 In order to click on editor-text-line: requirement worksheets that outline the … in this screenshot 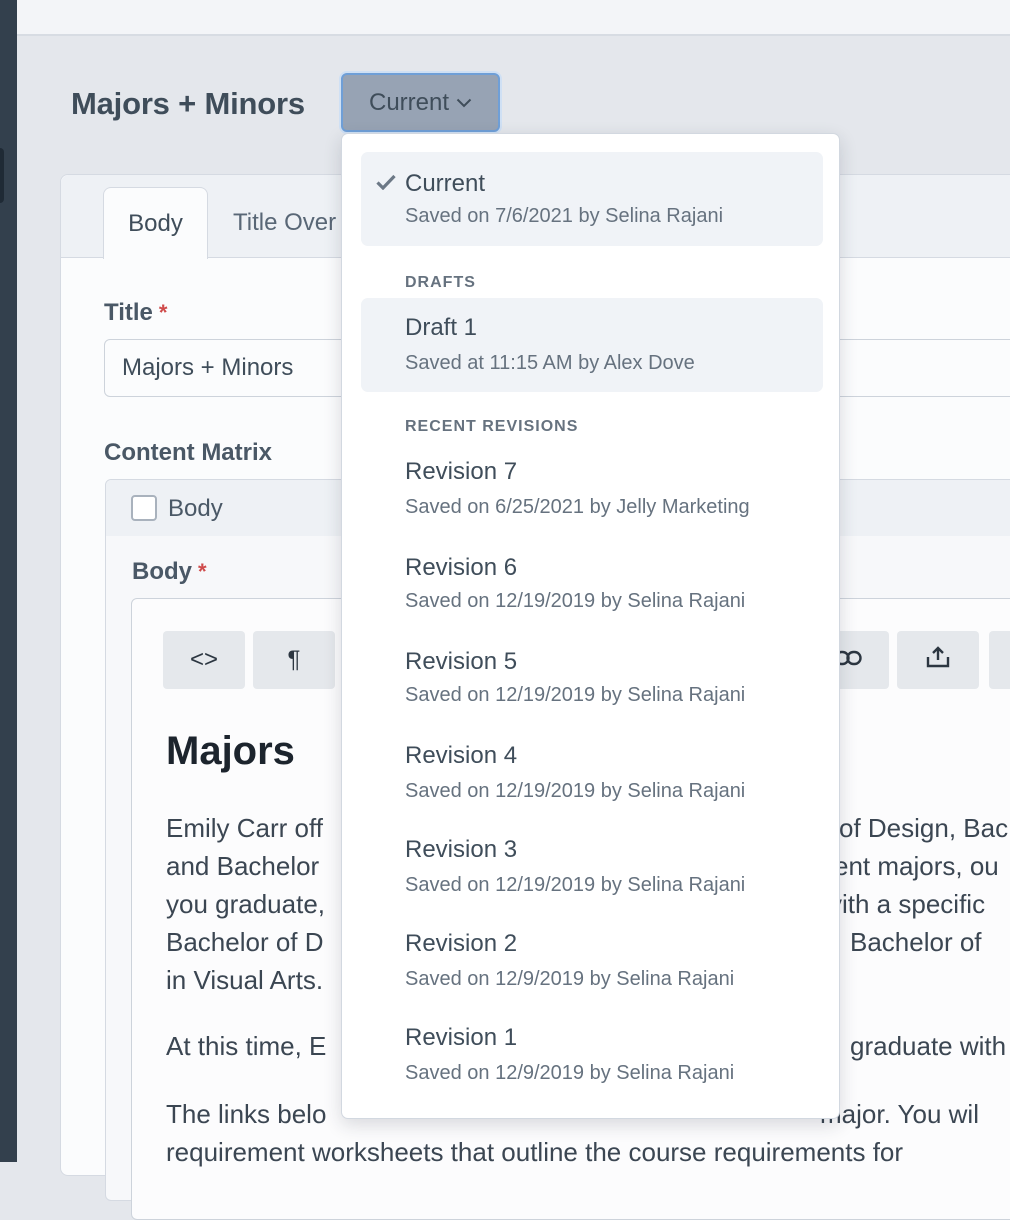, I will do `click(535, 1152)`.